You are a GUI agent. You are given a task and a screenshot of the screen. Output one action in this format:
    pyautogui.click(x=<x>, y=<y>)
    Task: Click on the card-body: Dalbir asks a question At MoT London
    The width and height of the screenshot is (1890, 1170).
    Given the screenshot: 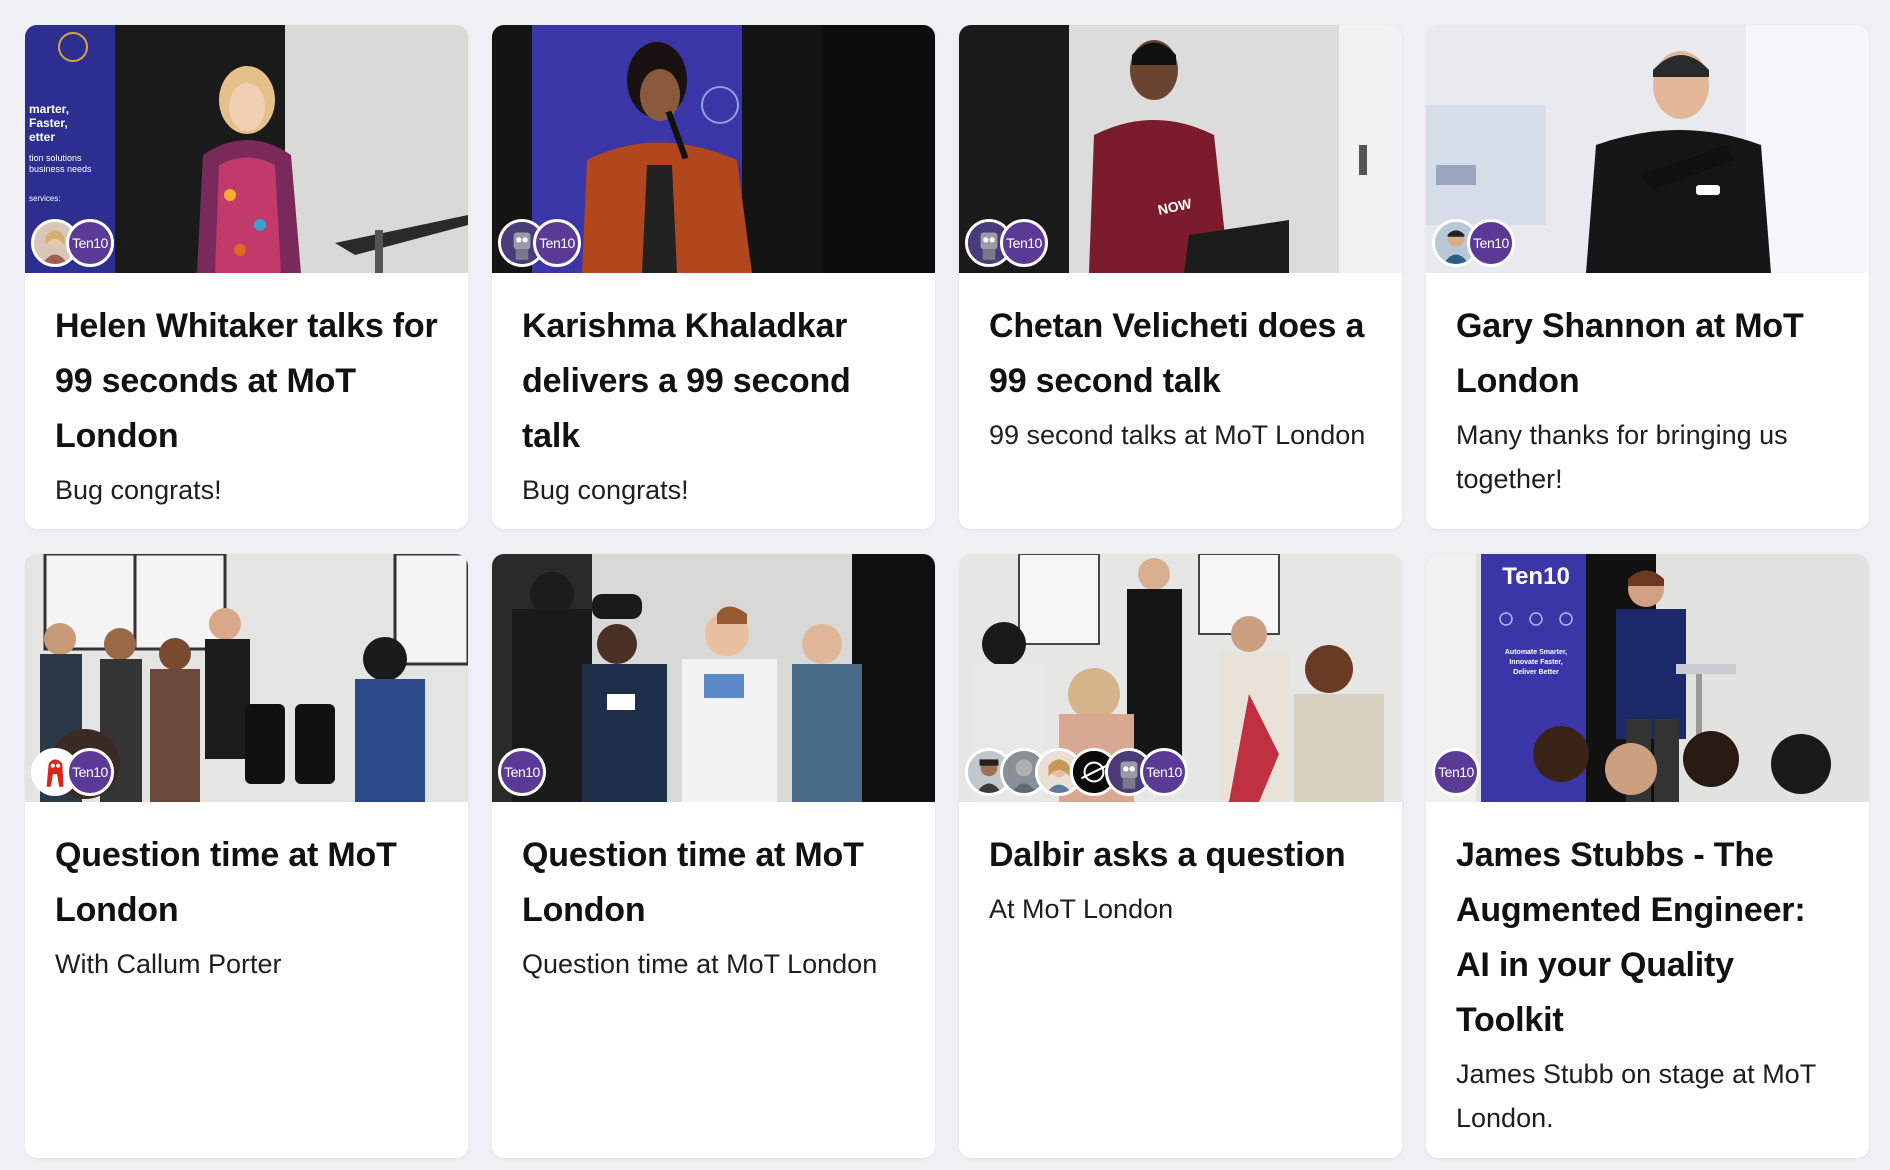 What is the action you would take?
    pyautogui.click(x=1180, y=876)
    